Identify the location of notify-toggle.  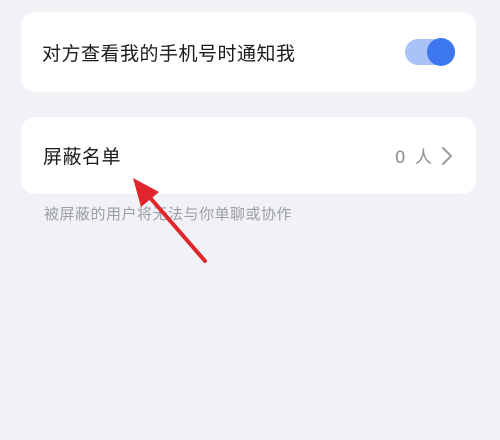
(430, 52).